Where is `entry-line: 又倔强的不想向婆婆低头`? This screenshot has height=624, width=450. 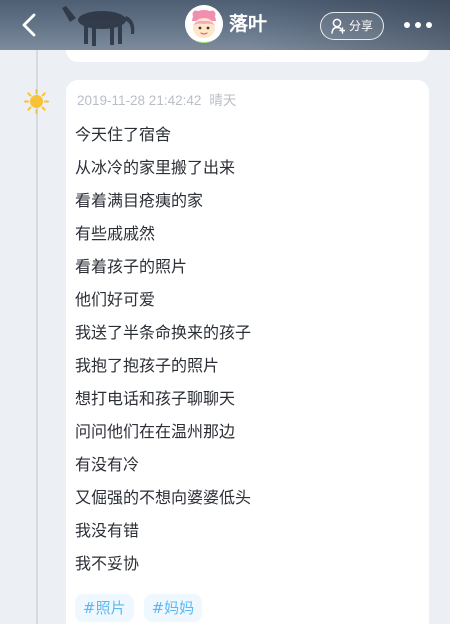
entry-line: 又倔强的不想向婆婆低头 is located at coordinates (163, 497).